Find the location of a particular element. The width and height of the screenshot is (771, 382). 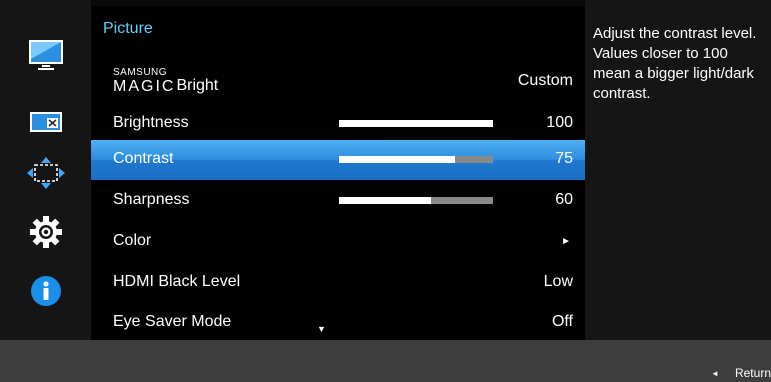

samsung-magic-logo: SAMSUNG MAGIC is located at coordinates (144, 81).